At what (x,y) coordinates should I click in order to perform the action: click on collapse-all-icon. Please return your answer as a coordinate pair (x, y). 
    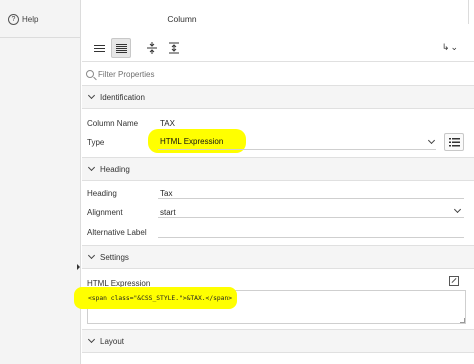
    Looking at the image, I should click on (152, 48).